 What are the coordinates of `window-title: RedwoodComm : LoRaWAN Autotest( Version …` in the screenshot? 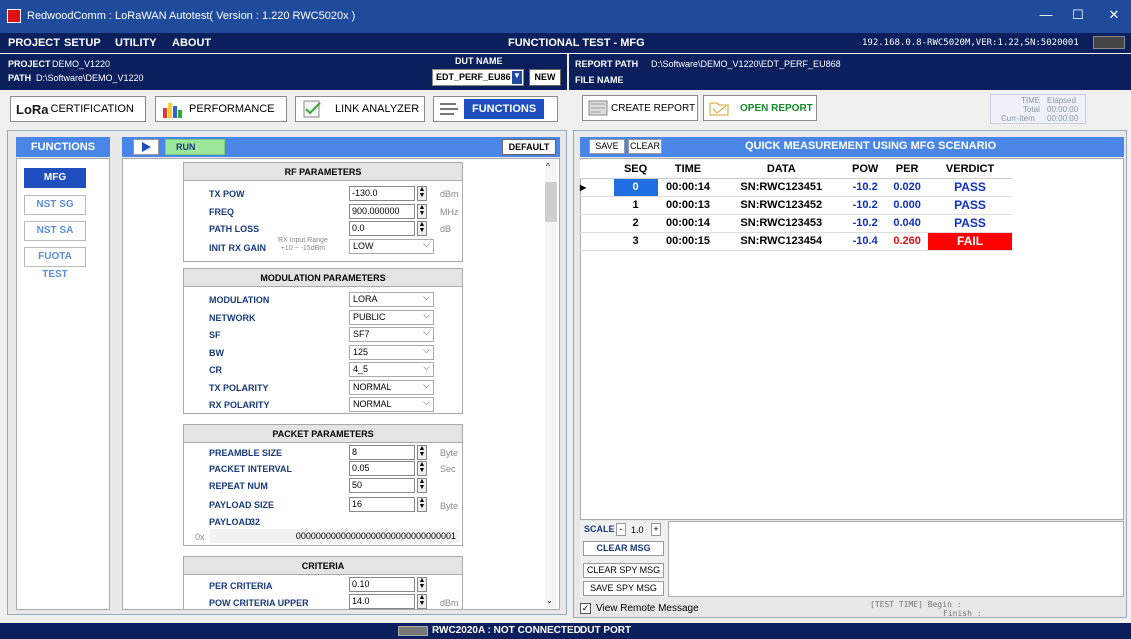 It's located at (191, 16).